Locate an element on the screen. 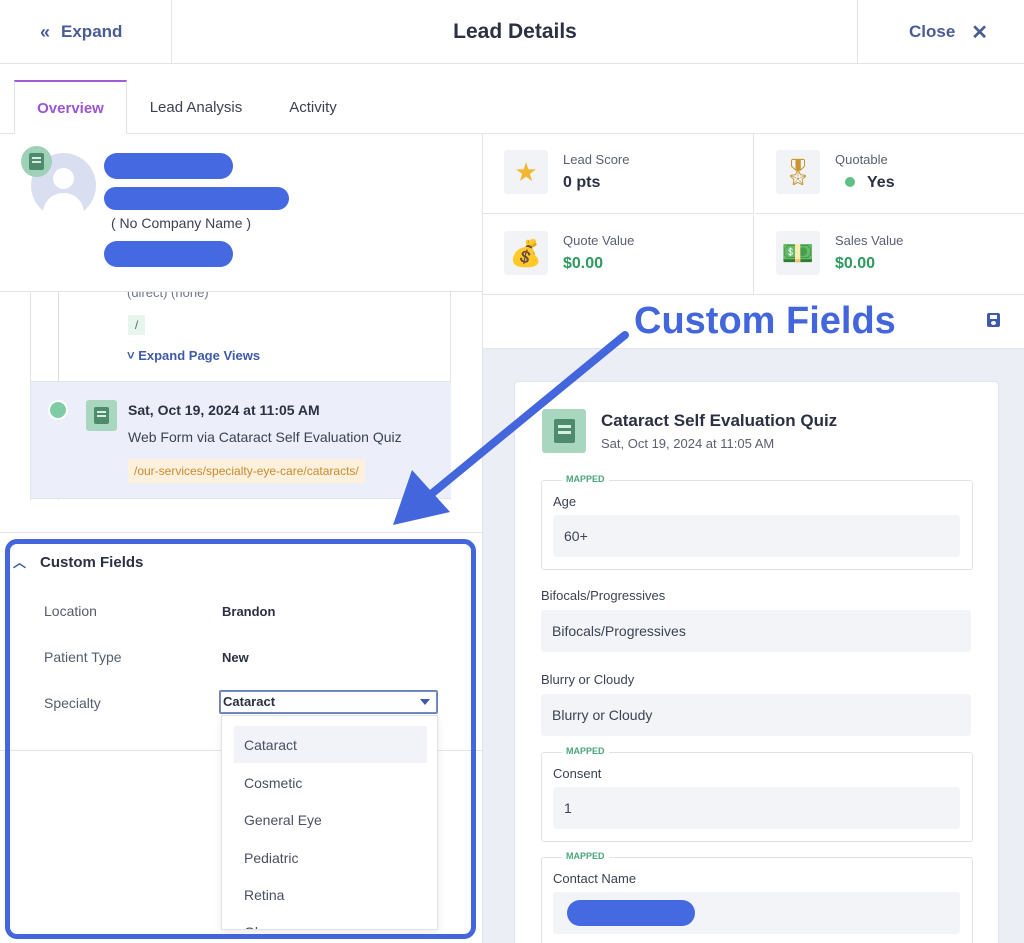 Image resolution: width=1024 pixels, height=943 pixels. annotation-arrow is located at coordinates (511, 428).